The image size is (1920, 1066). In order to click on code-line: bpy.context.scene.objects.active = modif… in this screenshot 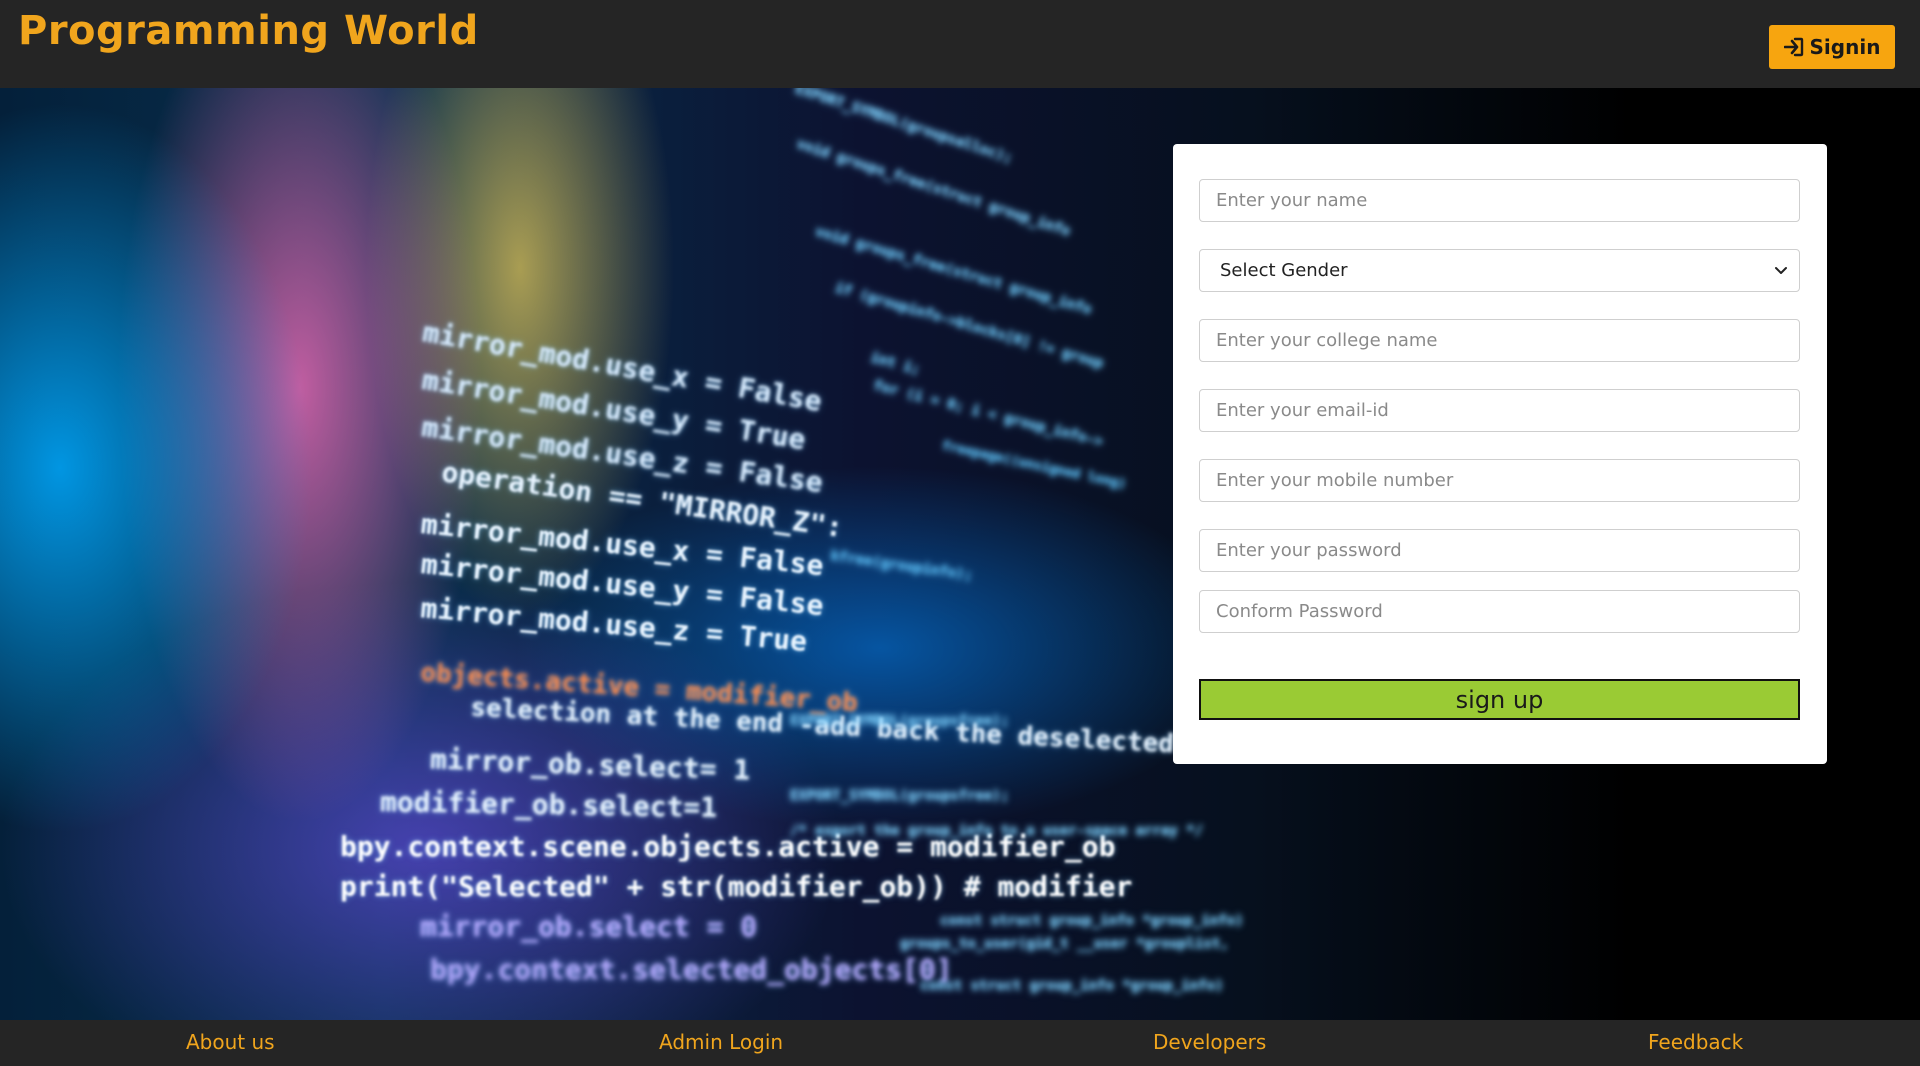, I will do `click(728, 846)`.